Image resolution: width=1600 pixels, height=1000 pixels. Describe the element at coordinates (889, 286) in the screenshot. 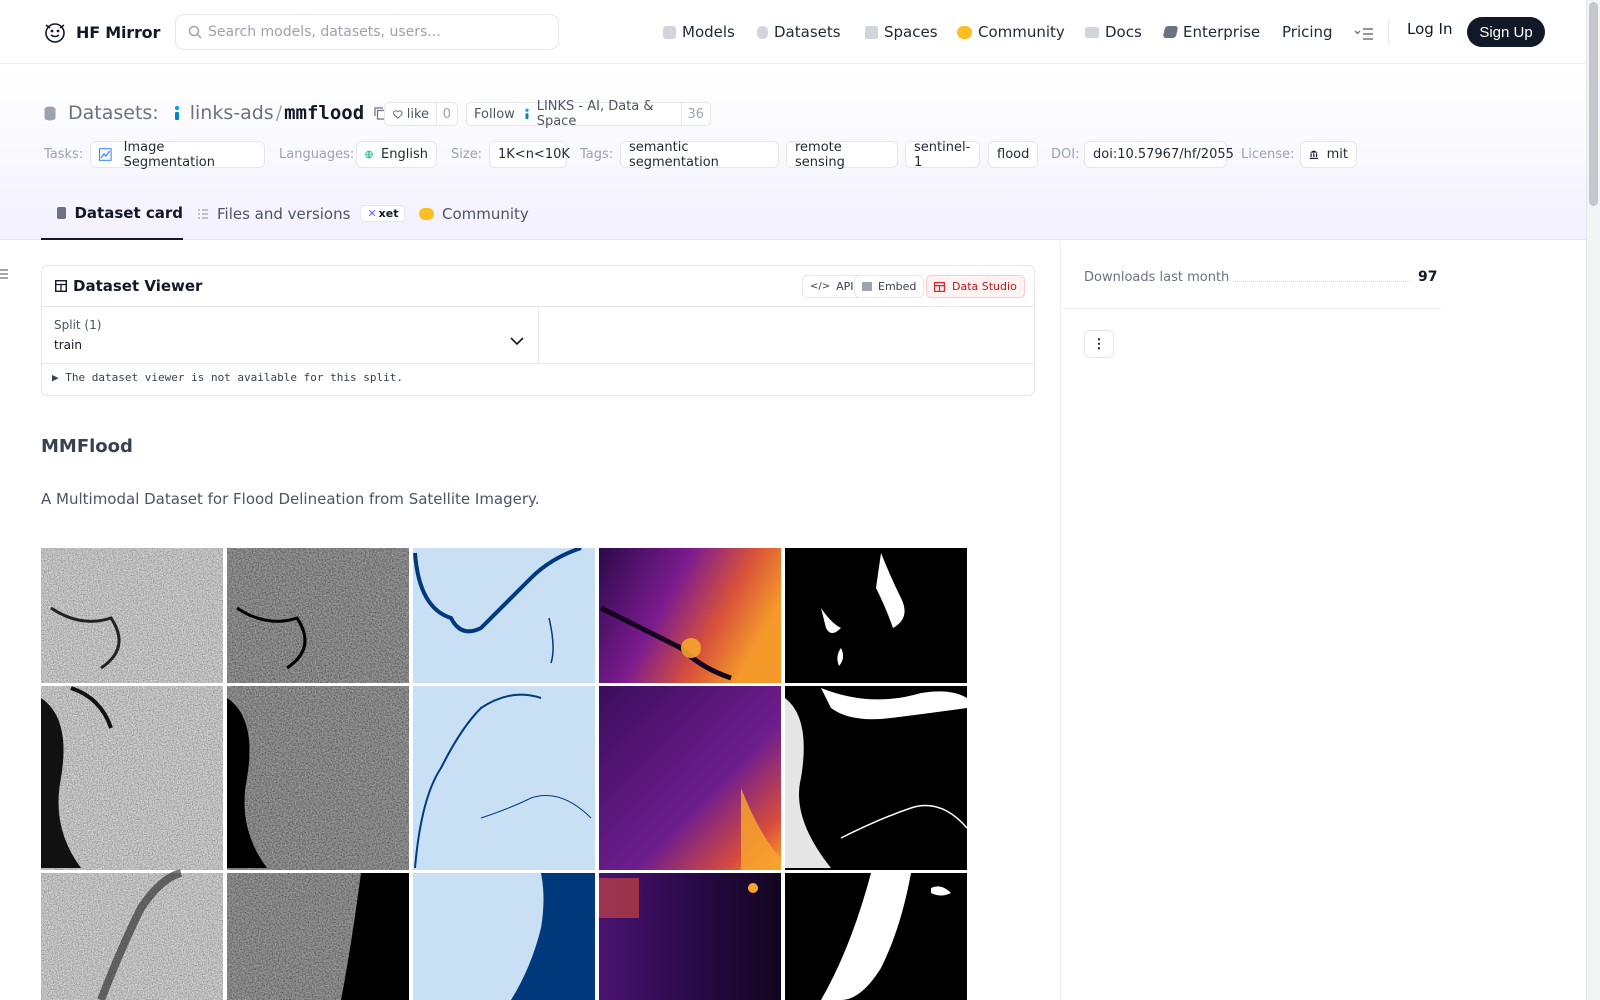

I see `embed-button: Embed` at that location.